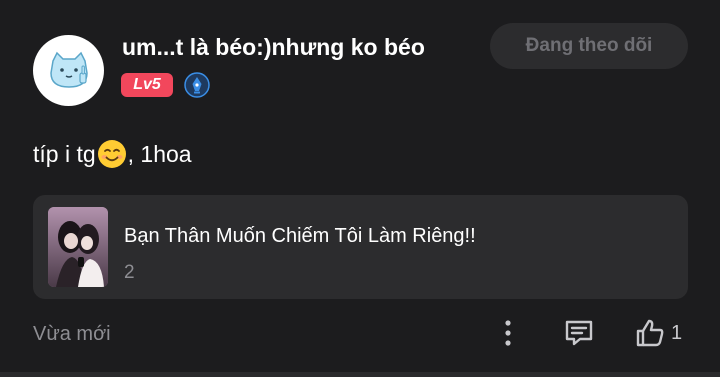 Image resolution: width=720 pixels, height=377 pixels. I want to click on level-badge: Lv5, so click(147, 85).